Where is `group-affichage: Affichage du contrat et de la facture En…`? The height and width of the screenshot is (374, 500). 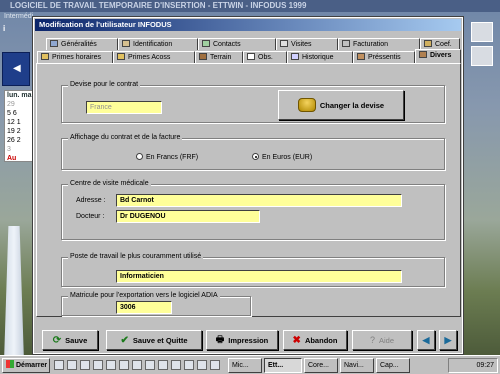 group-affichage: Affichage du contrat et de la facture En… is located at coordinates (253, 152).